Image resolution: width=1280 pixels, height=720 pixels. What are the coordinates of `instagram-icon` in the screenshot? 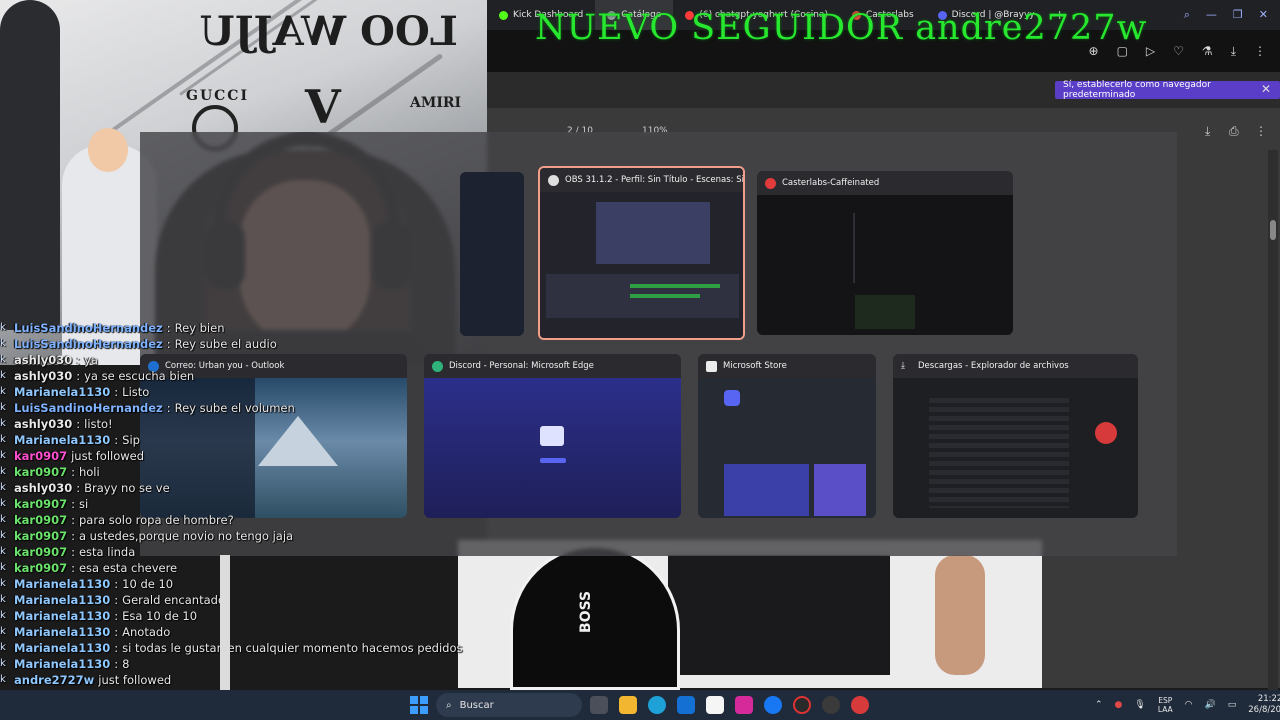 It's located at (744, 705).